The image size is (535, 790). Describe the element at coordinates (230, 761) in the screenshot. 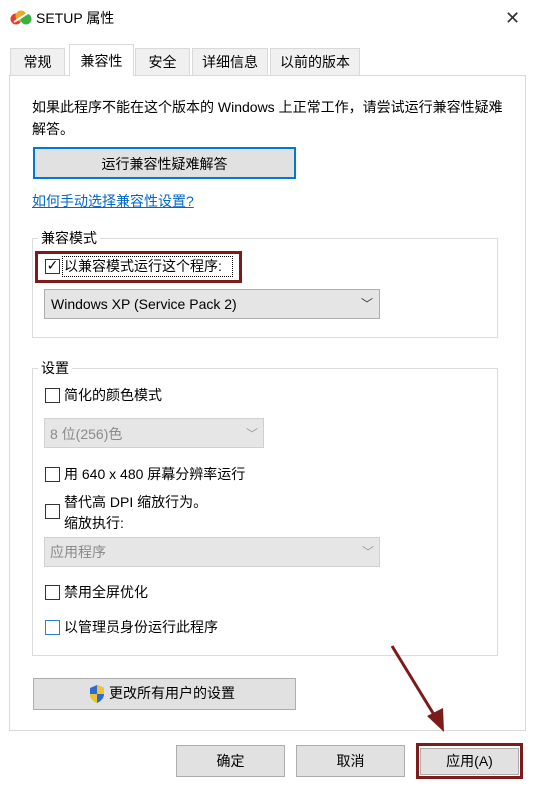

I see `ok-button: 确定` at that location.